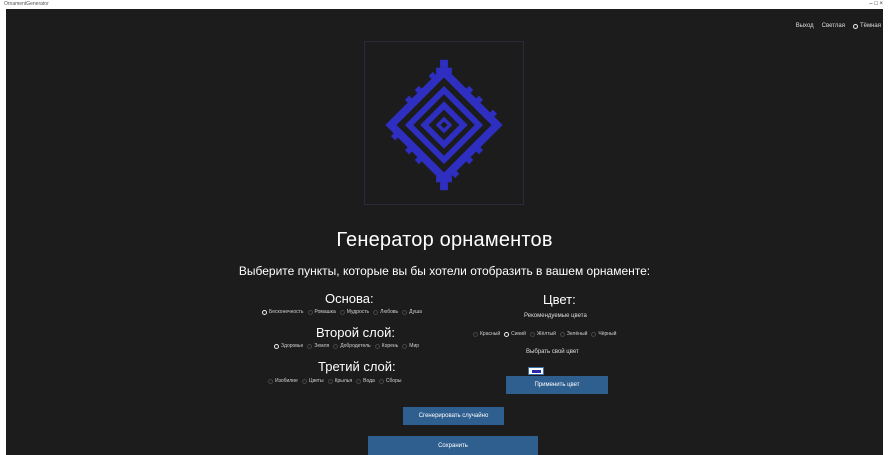 The image size is (889, 455). What do you see at coordinates (855, 26) in the screenshot?
I see `theme-radio-icon` at bounding box center [855, 26].